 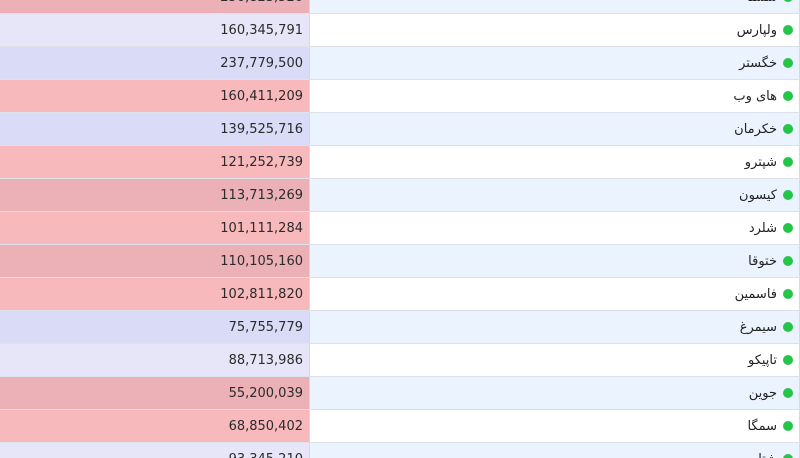 I want to click on table-row: 75,755,779 سیمرغ, so click(x=400, y=327).